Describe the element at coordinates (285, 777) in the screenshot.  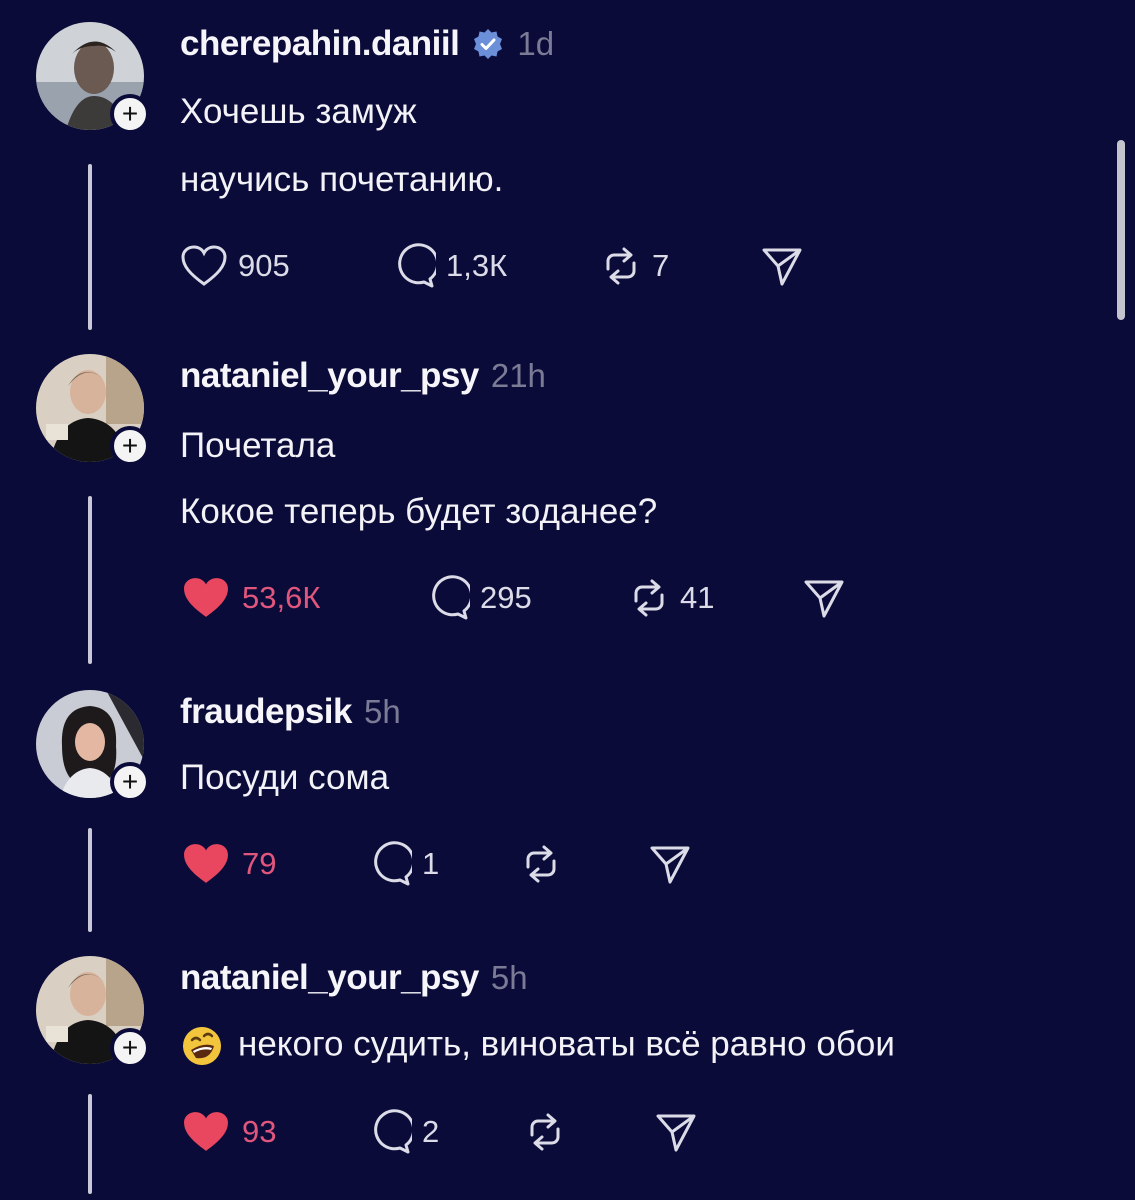
I see `post-text-line: Посуди сома` at that location.